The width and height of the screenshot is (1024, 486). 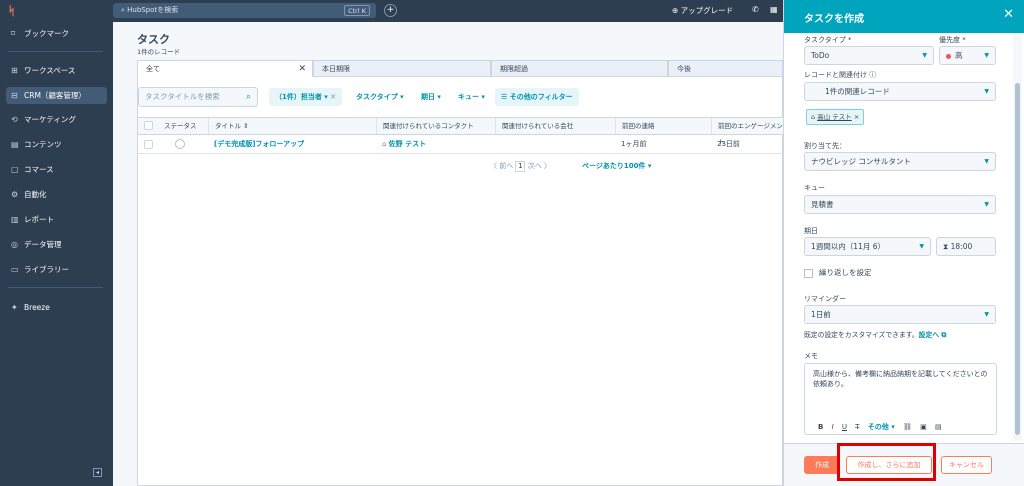 I want to click on contact-cell: ⌂ 佐野 テスト, so click(x=404, y=144).